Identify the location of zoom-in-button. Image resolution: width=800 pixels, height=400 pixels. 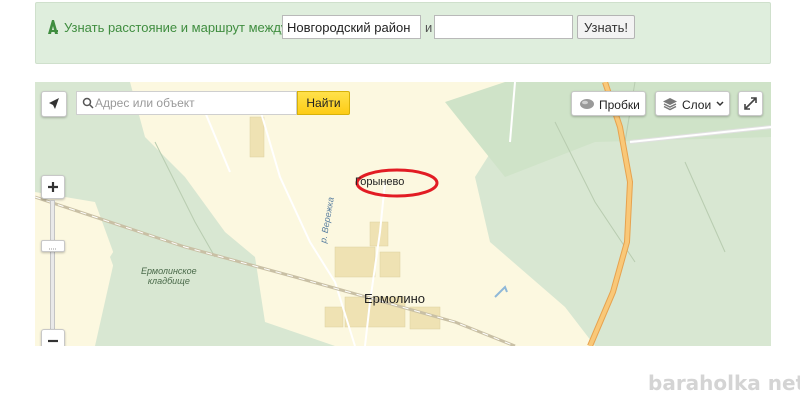
(53, 187).